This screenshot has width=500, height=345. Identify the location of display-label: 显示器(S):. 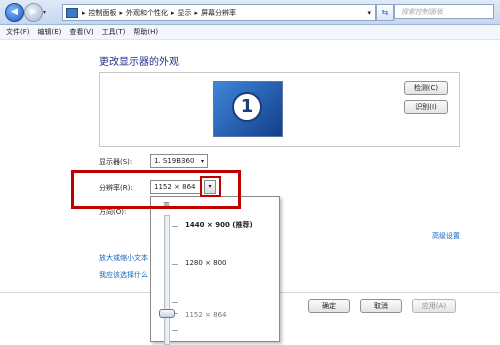
(116, 162).